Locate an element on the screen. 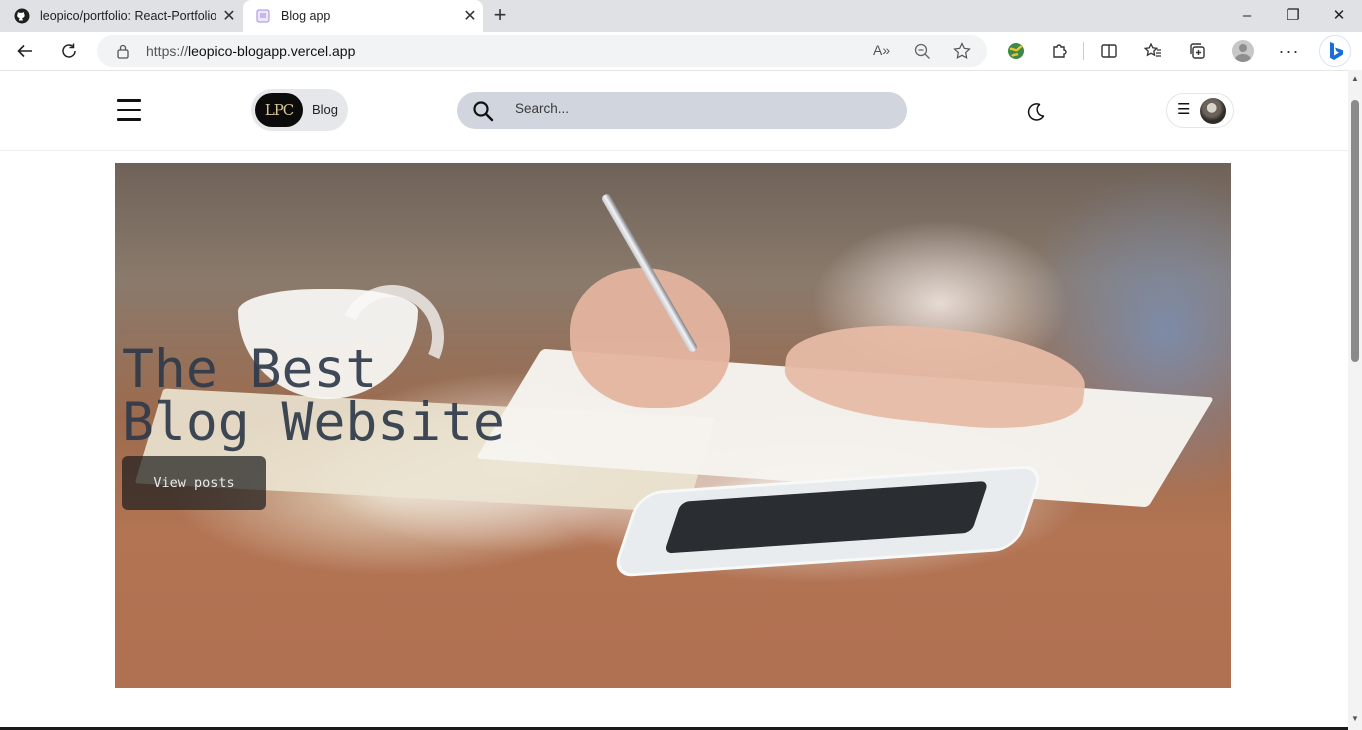 Image resolution: width=1362 pixels, height=730 pixels. tab-portfolio: leopico/portfolio: React-Portfolio ✕ is located at coordinates (121, 16).